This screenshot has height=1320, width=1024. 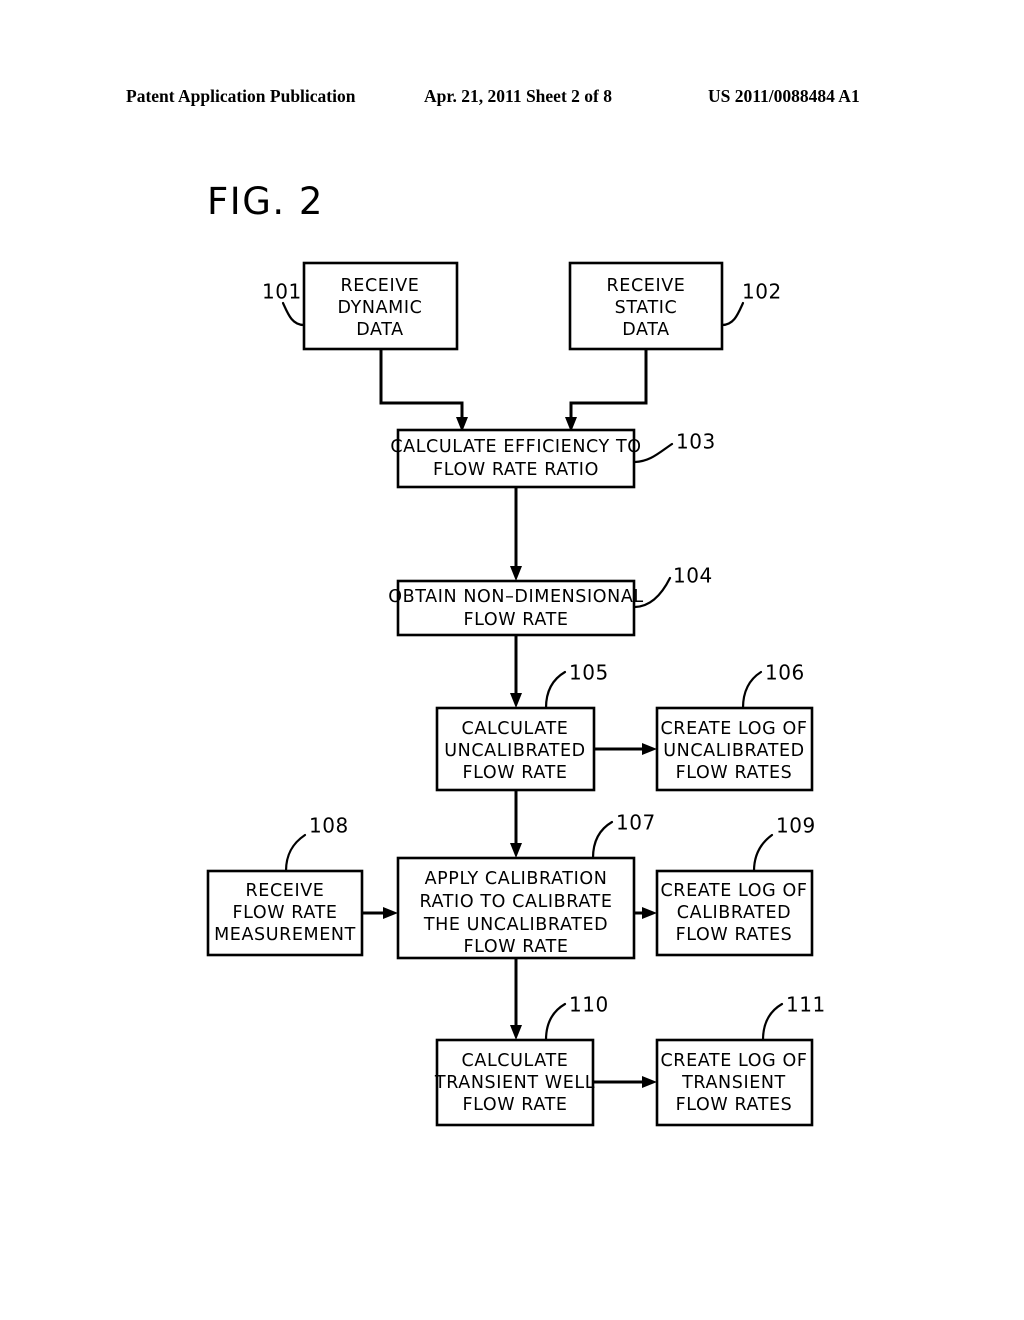 I want to click on node-110: CALCULATE TRANSIENT WELL FLOW RATE, so click(x=514, y=1082).